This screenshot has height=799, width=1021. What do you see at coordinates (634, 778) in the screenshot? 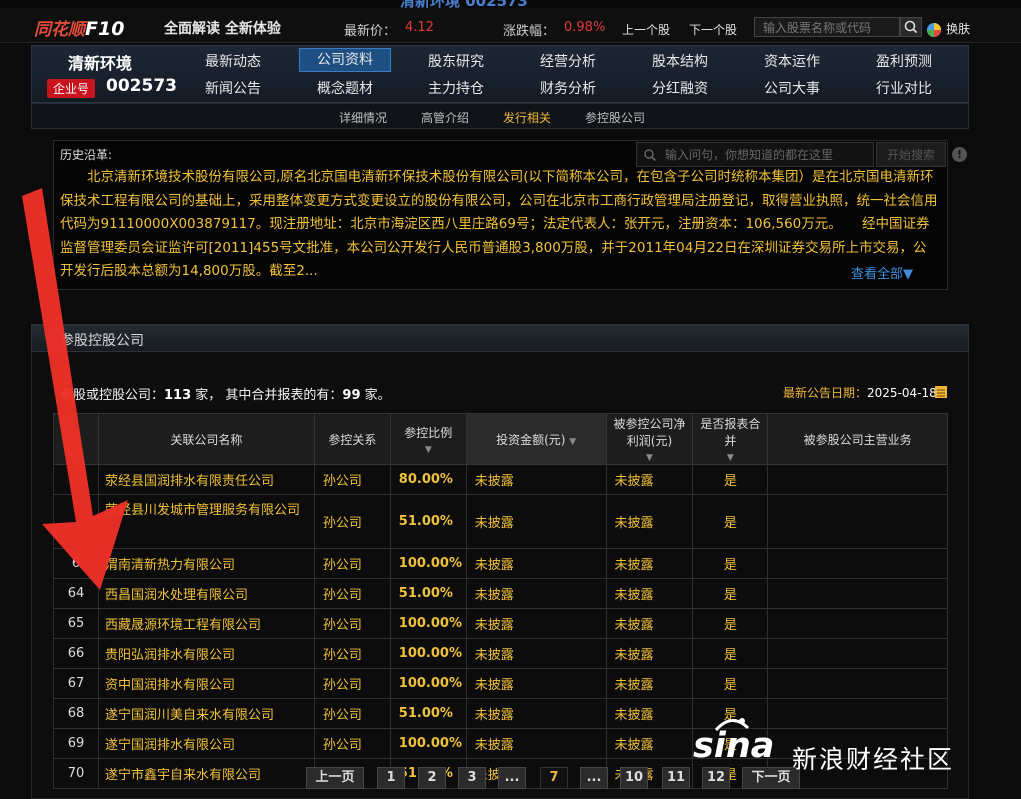
I see `page-button: 10` at bounding box center [634, 778].